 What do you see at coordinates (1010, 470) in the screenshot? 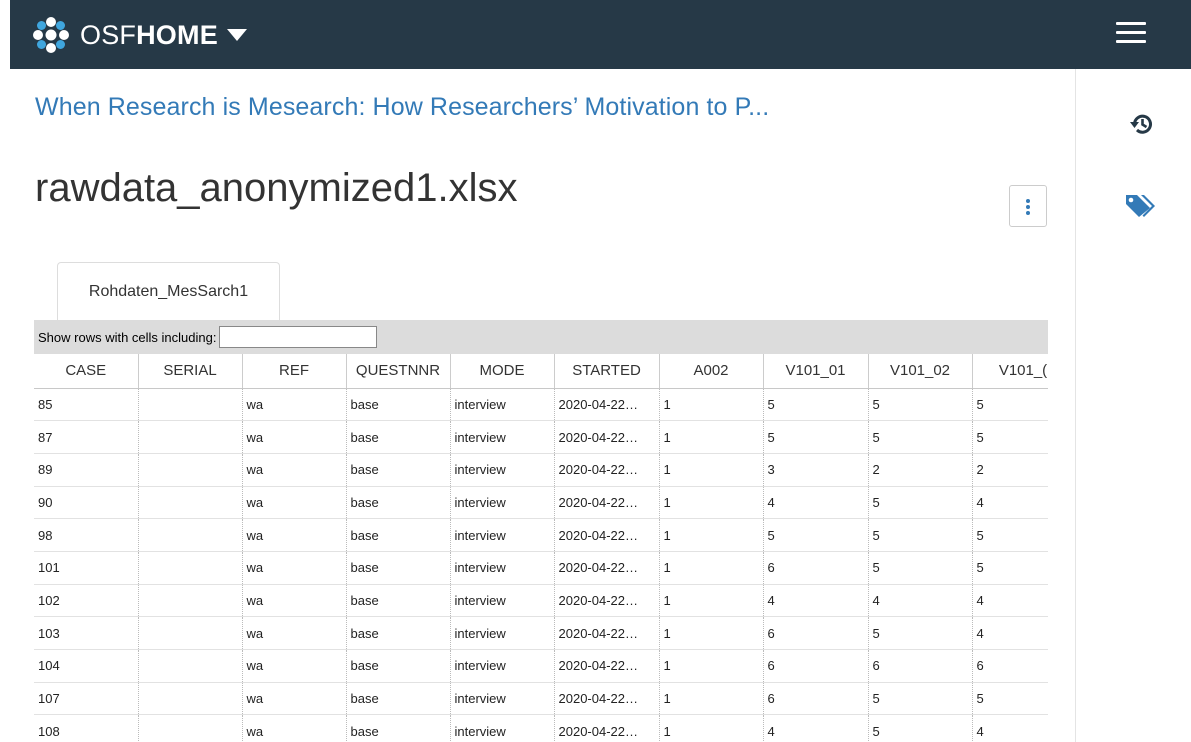
I see `table-cell: 2` at bounding box center [1010, 470].